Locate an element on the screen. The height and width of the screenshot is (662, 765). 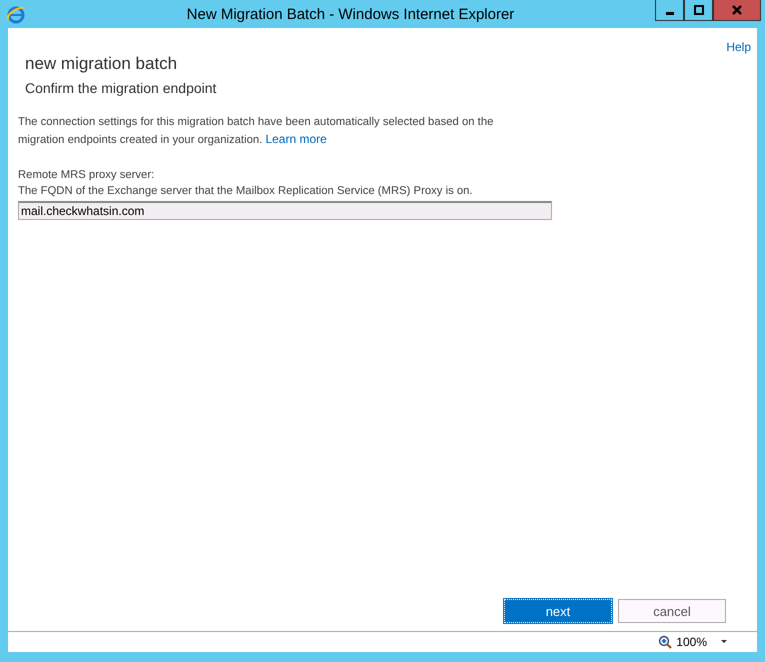
maximize-icon is located at coordinates (699, 10).